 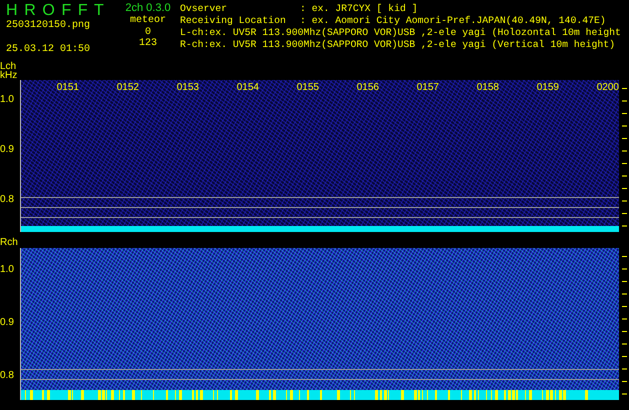 I want to click on channel-label: Rch, so click(x=9, y=242).